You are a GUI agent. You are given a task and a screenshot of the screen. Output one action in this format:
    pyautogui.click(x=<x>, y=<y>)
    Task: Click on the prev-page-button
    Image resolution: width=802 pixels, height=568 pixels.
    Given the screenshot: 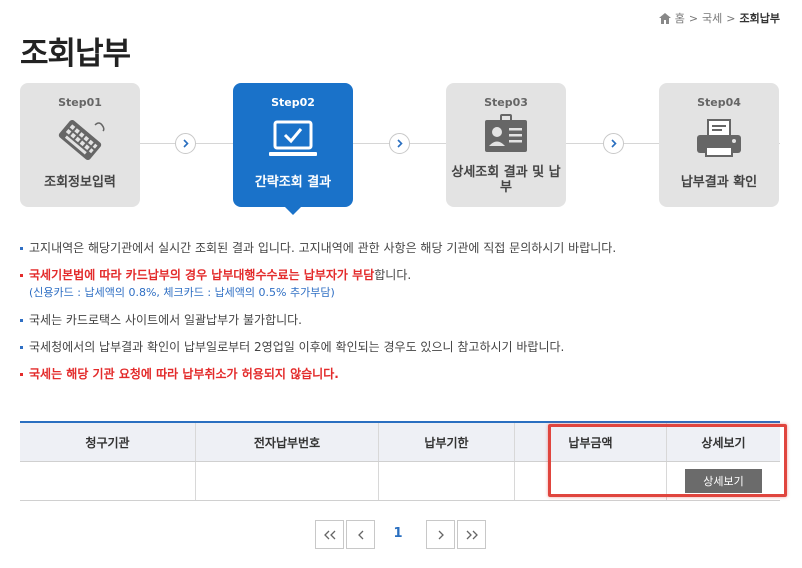 What is the action you would take?
    pyautogui.click(x=360, y=534)
    